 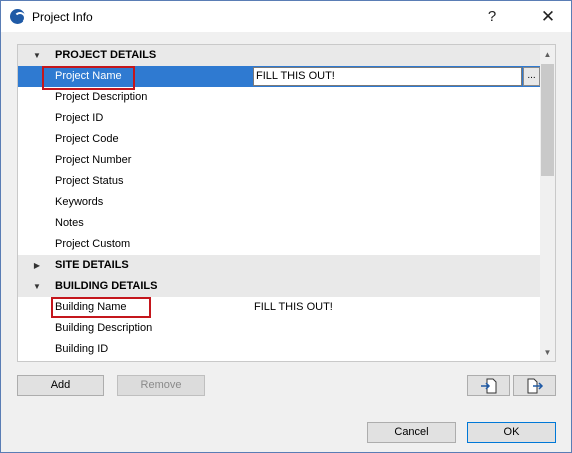 What do you see at coordinates (279, 223) in the screenshot?
I see `property-row: Notes` at bounding box center [279, 223].